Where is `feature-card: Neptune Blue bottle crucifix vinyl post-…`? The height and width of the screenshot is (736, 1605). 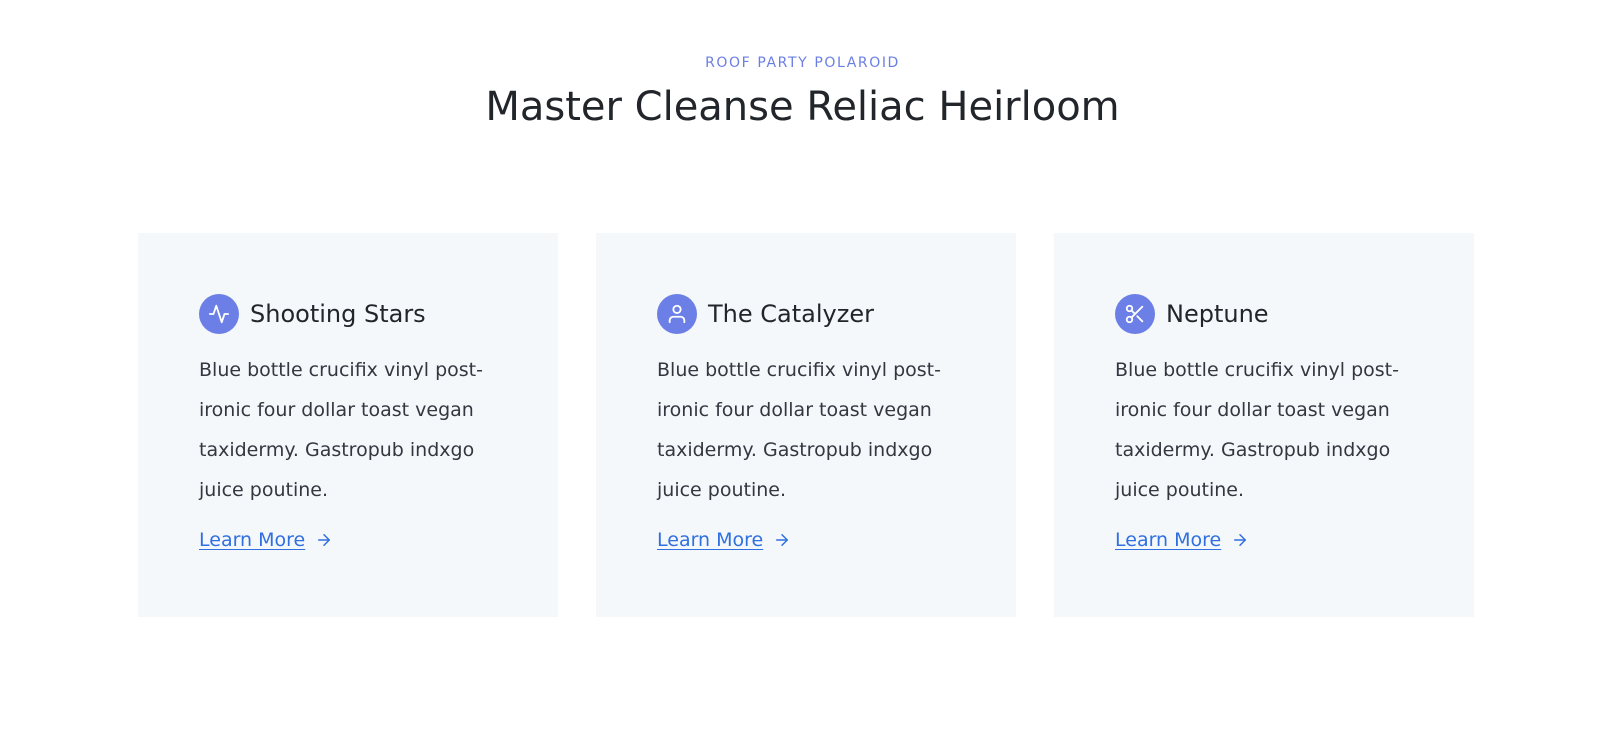
feature-card: Neptune Blue bottle crucifix vinyl post-… is located at coordinates (1264, 425).